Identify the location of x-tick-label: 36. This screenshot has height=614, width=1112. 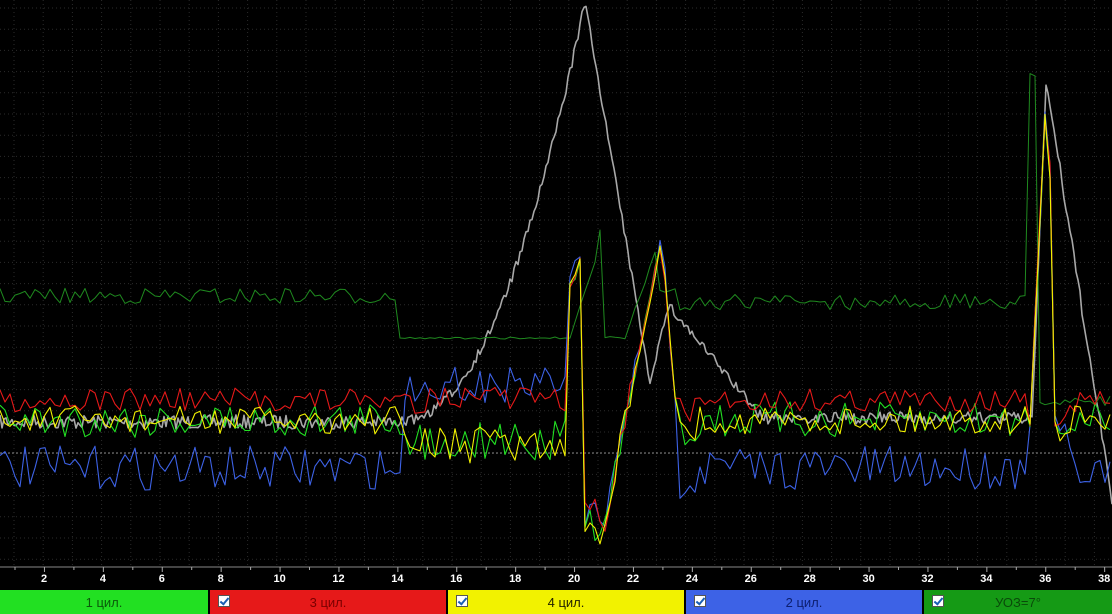
(1045, 579).